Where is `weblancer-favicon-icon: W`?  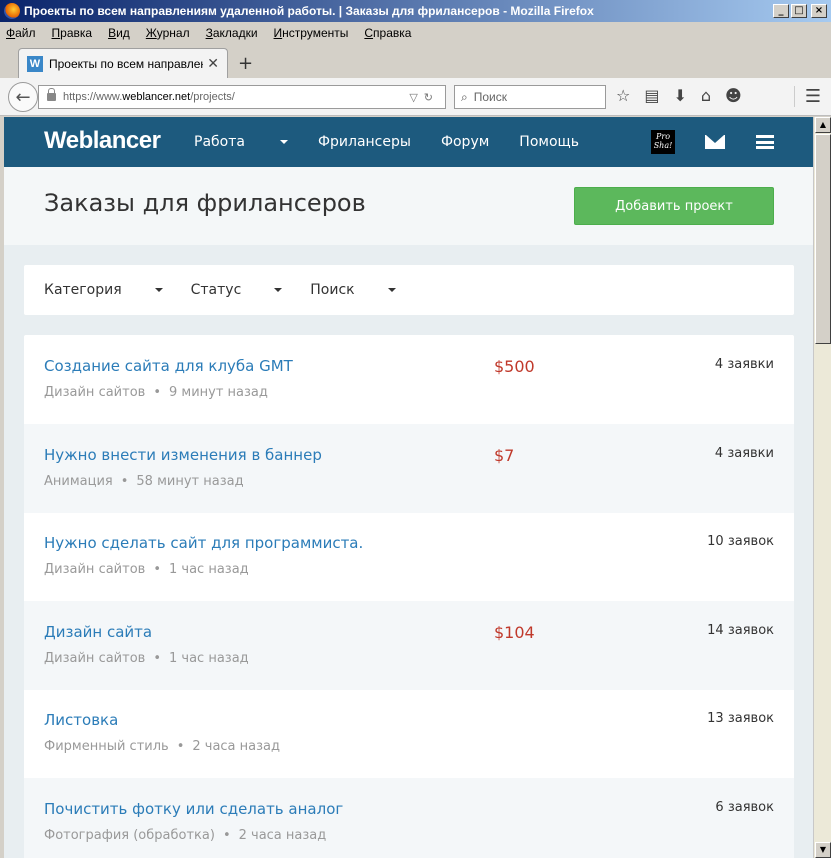 weblancer-favicon-icon: W is located at coordinates (35, 63).